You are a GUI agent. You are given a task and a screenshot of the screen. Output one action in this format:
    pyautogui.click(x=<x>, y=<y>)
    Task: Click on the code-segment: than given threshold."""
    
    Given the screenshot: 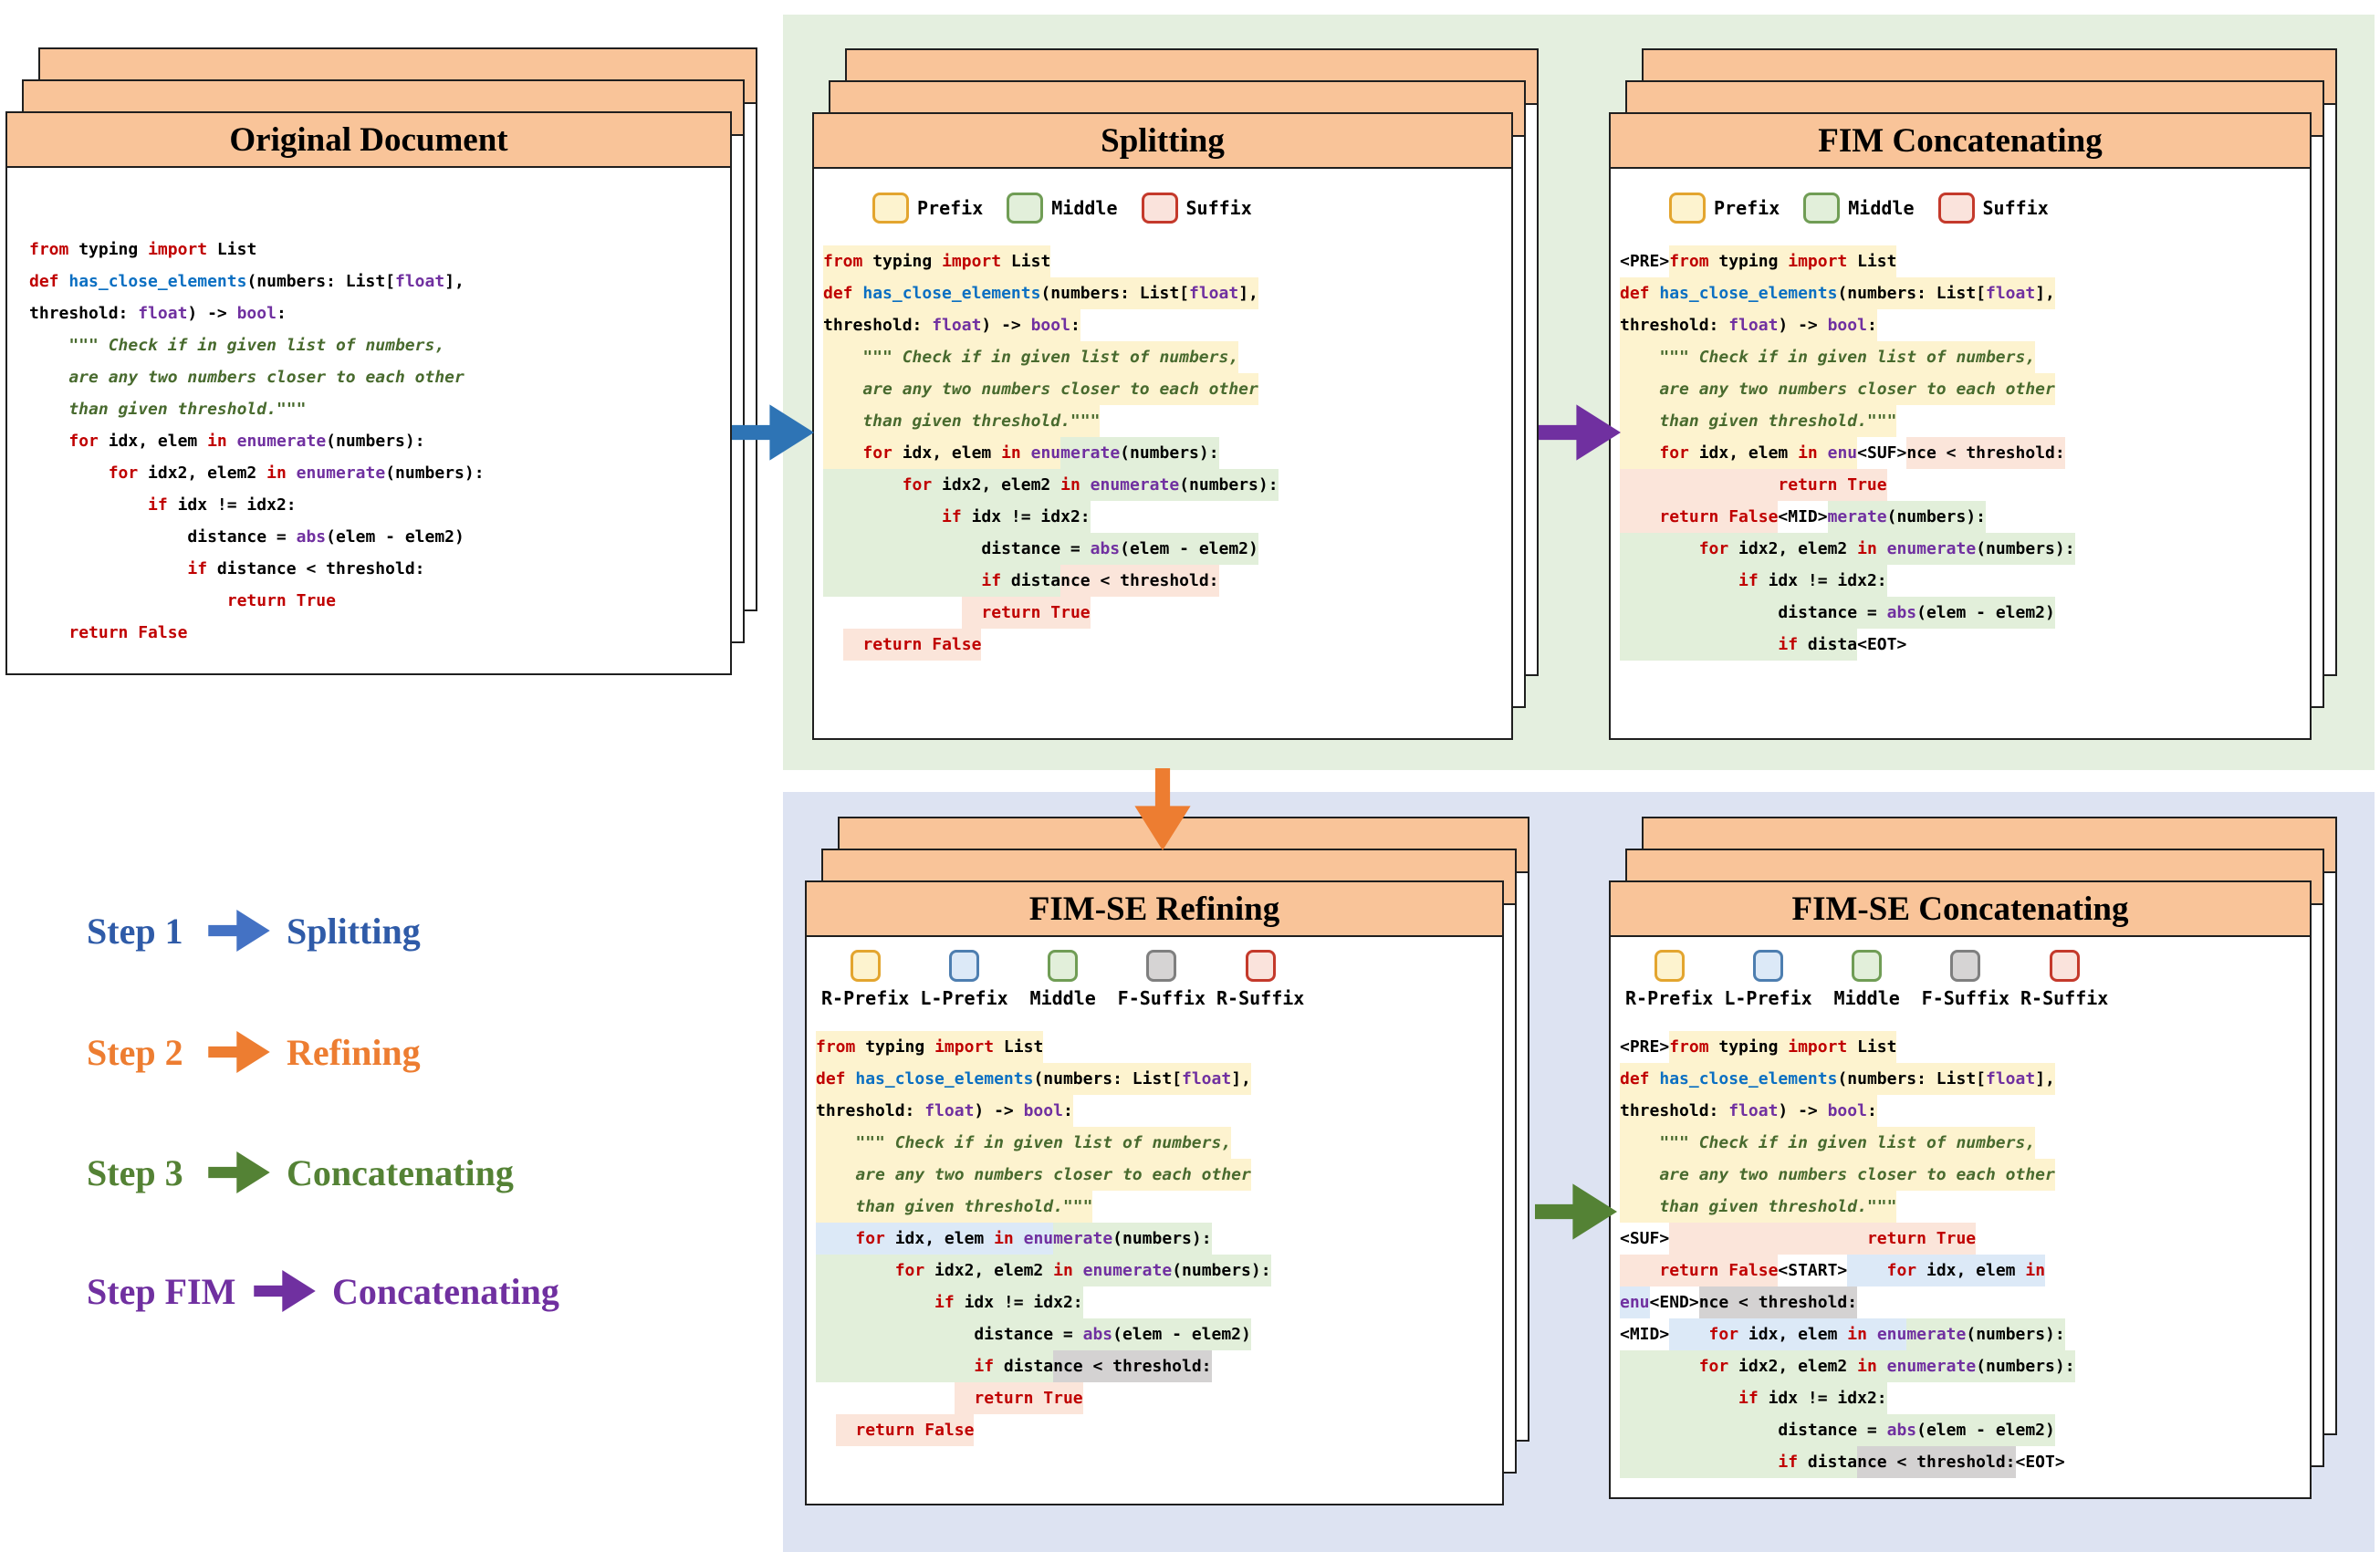 What is the action you would take?
    pyautogui.click(x=1759, y=1207)
    